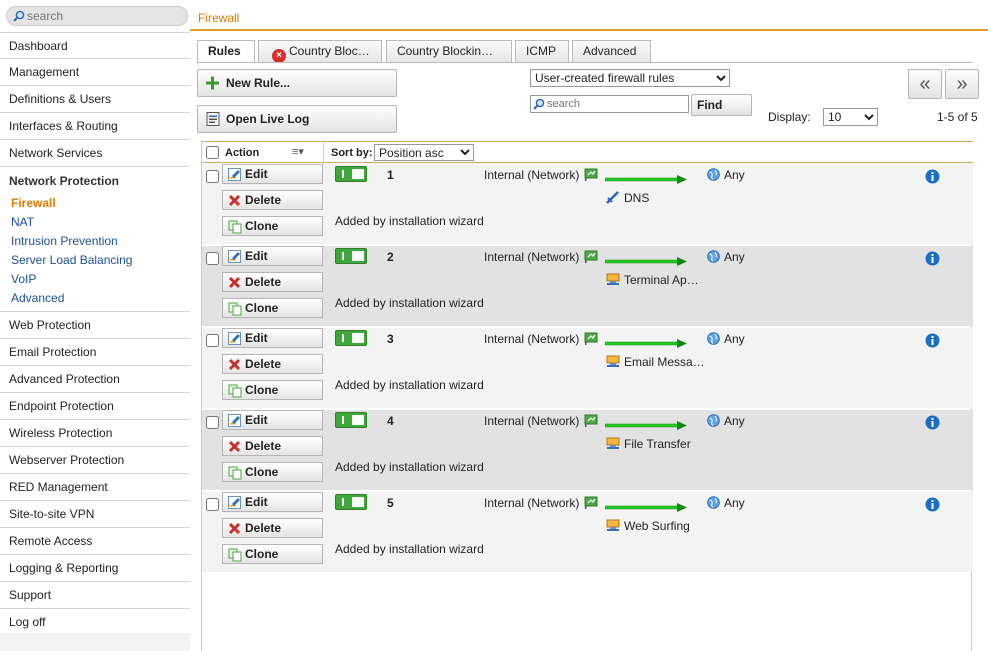 This screenshot has width=988, height=651. I want to click on rule-service: File Transfer, so click(648, 444).